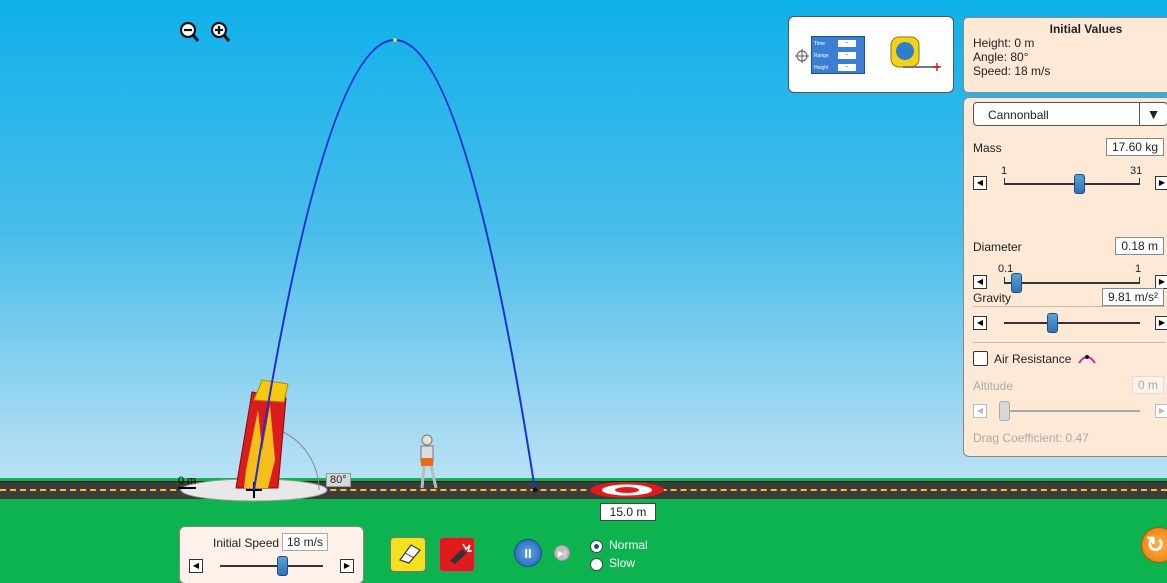 The height and width of the screenshot is (583, 1167). Describe the element at coordinates (627, 490) in the screenshot. I see `target` at that location.